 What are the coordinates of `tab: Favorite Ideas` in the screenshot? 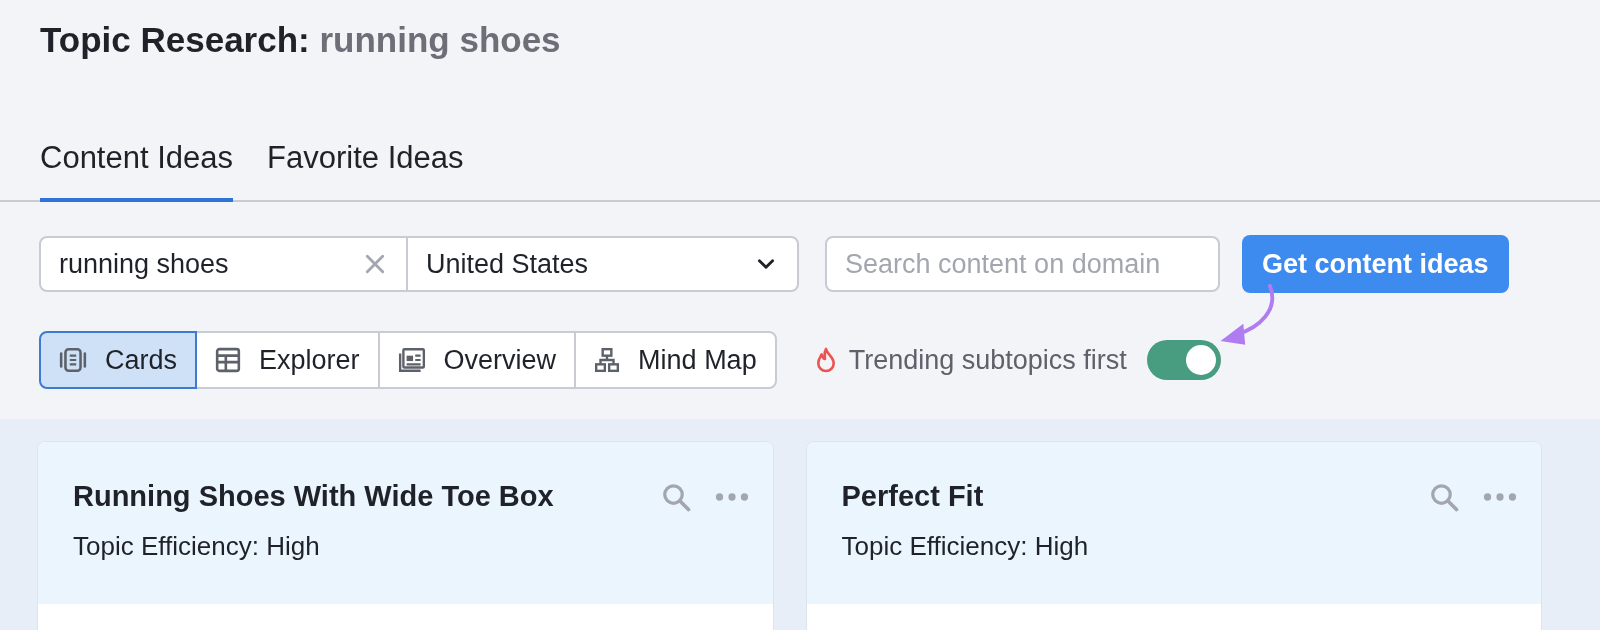 It's located at (365, 171).